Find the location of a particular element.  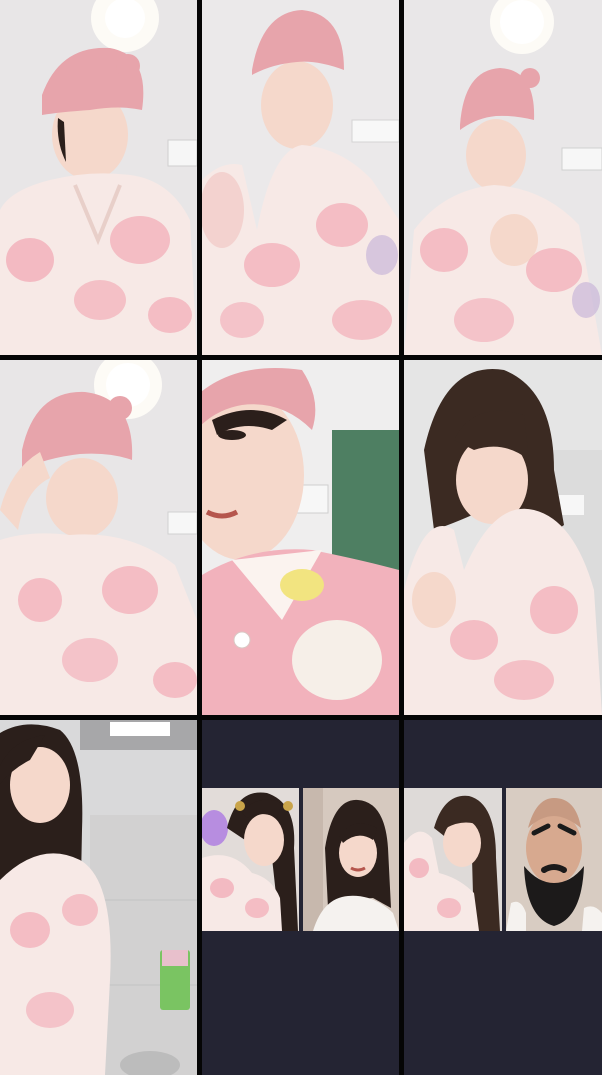

video-frame-9b is located at coordinates (554, 859).